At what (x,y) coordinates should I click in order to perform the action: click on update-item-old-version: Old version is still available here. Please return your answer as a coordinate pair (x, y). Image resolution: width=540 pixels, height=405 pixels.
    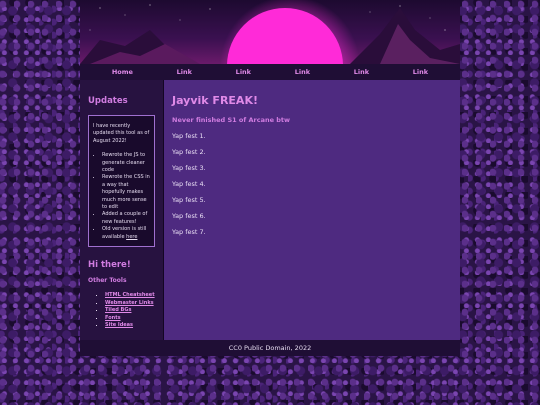
    Looking at the image, I should click on (126, 233).